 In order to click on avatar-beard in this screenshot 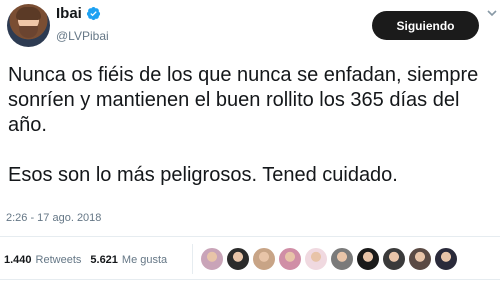, I will do `click(28, 32)`.